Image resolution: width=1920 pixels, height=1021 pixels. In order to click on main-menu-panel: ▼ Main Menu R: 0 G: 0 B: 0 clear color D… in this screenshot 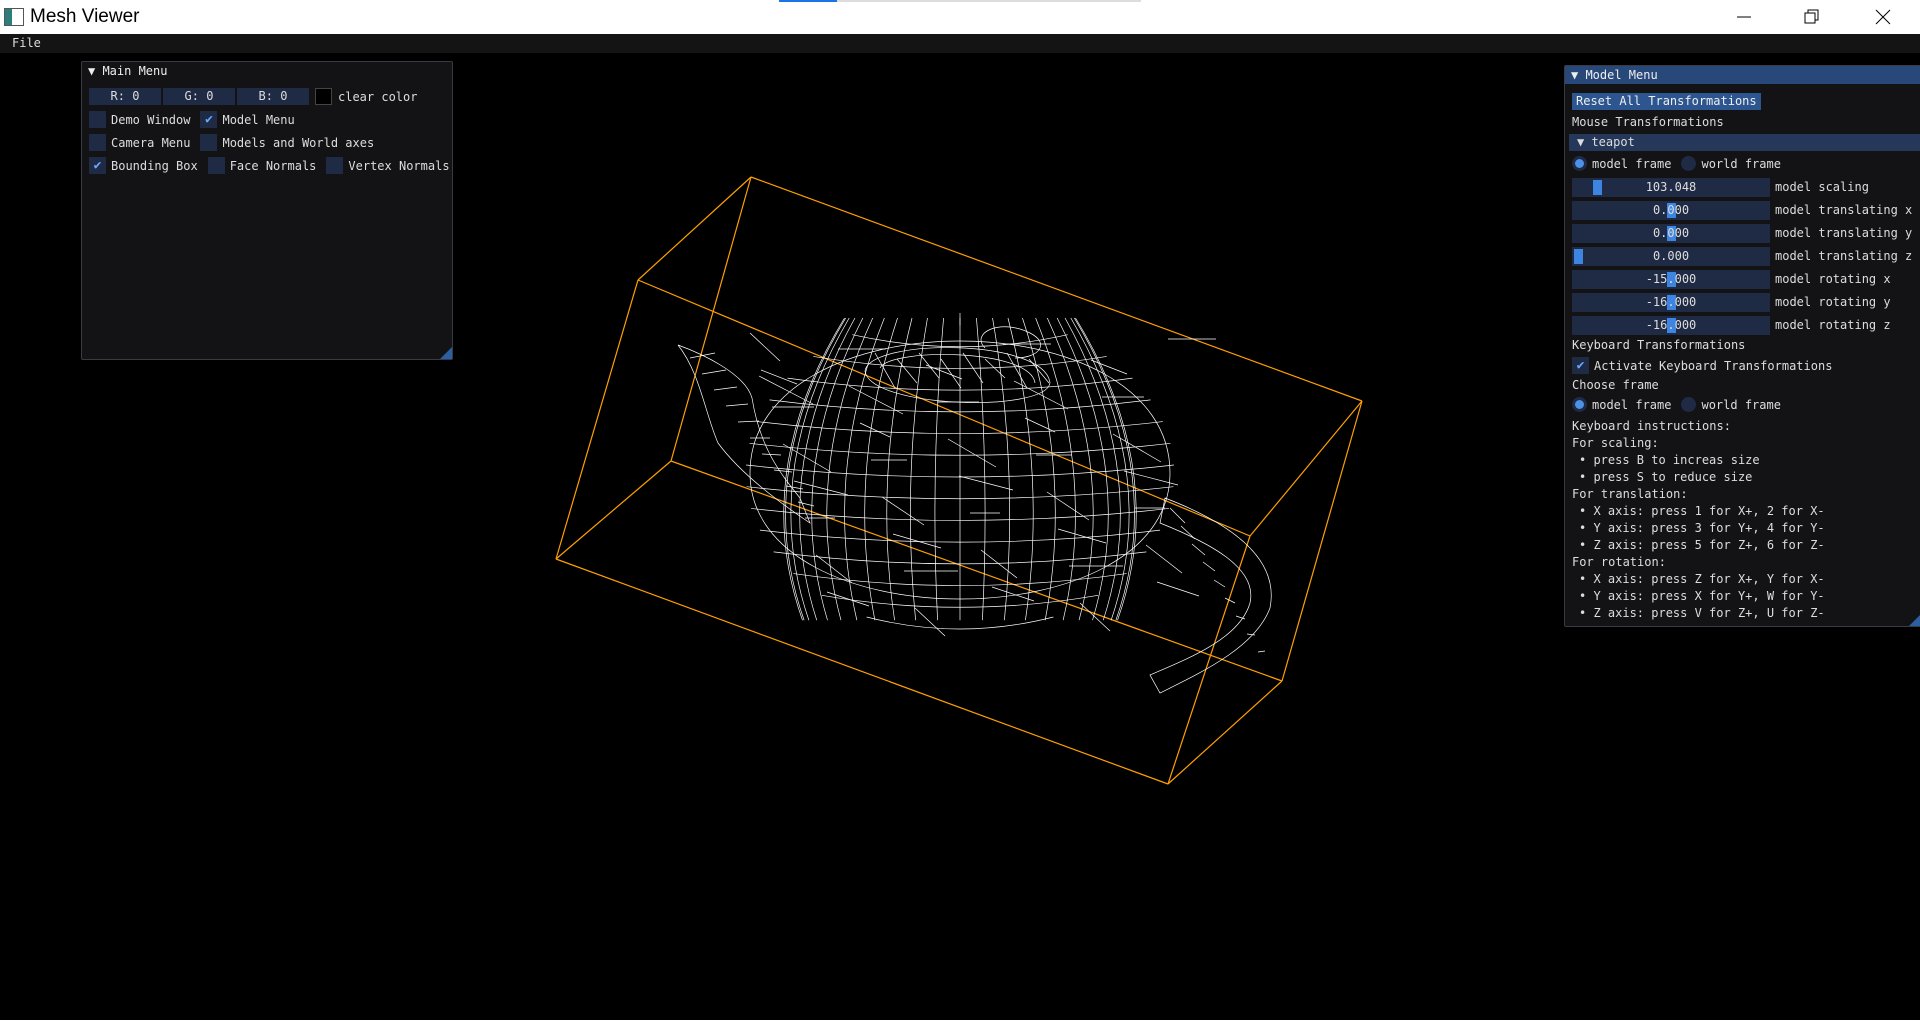, I will do `click(267, 210)`.